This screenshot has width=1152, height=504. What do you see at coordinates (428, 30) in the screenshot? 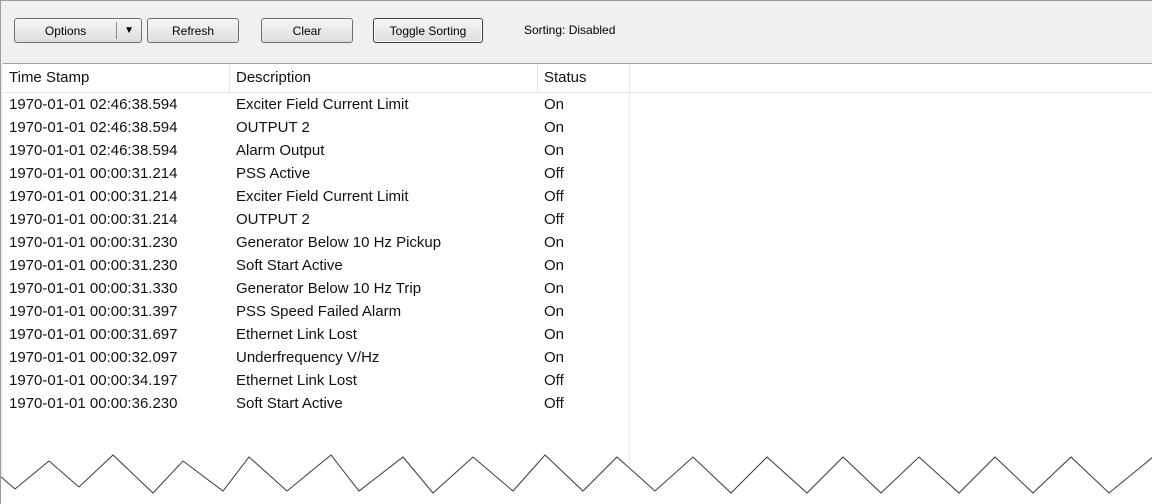
I see `toggle-sorting-button: Toggle Sorting` at bounding box center [428, 30].